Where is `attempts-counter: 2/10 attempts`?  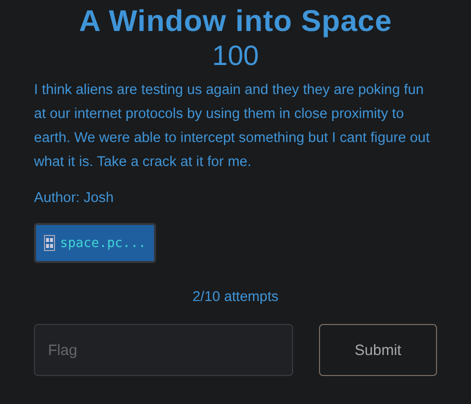
attempts-counter: 2/10 attempts is located at coordinates (236, 297).